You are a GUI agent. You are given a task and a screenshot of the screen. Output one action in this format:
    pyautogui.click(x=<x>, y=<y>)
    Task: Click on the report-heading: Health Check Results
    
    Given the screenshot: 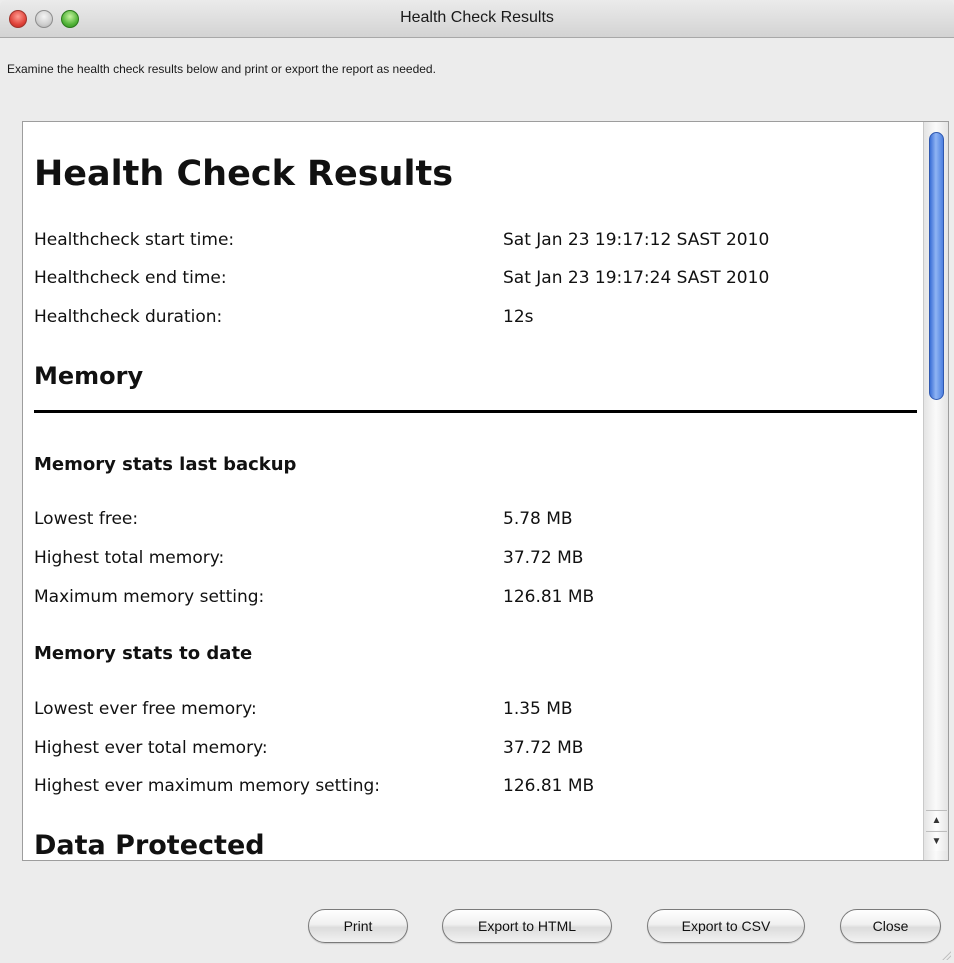 What is the action you would take?
    pyautogui.click(x=244, y=174)
    